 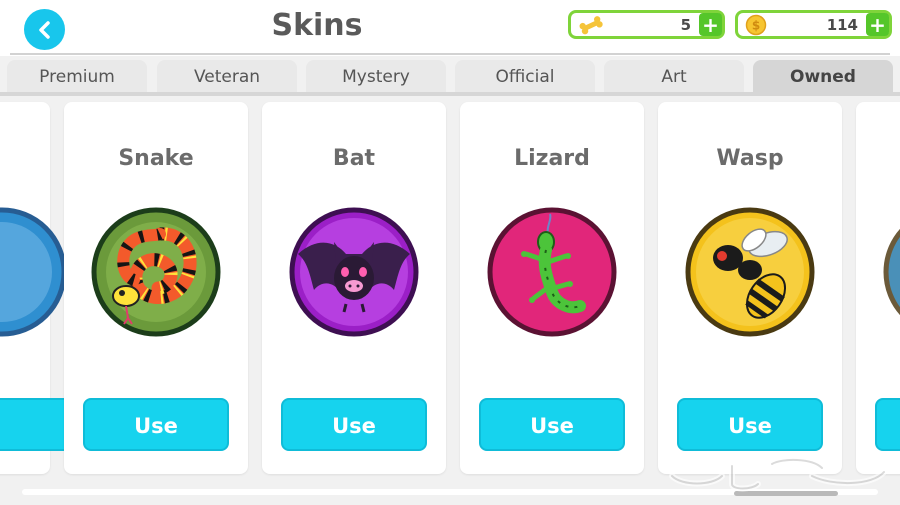 What do you see at coordinates (552, 272) in the screenshot?
I see `lizard-icon` at bounding box center [552, 272].